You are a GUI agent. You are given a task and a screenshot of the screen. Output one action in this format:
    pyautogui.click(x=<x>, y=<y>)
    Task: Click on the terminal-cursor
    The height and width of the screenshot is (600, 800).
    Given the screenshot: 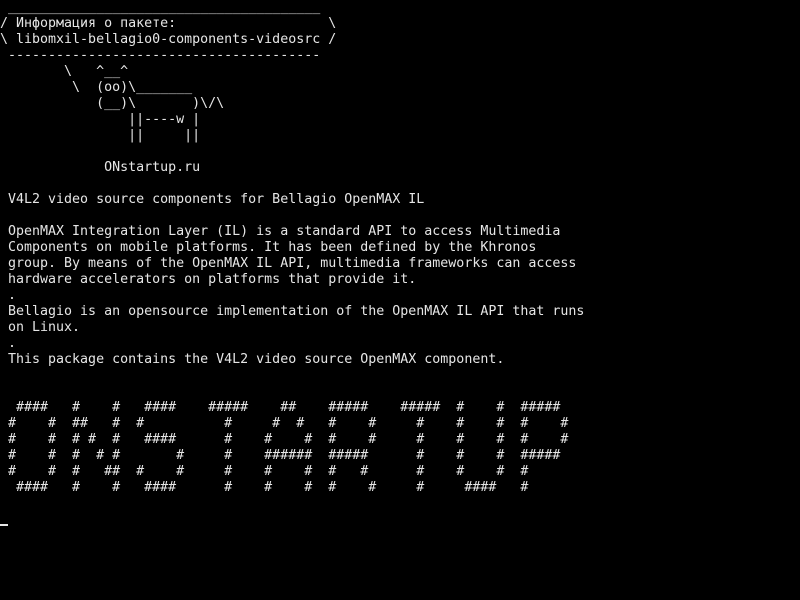 What is the action you would take?
    pyautogui.click(x=4, y=525)
    